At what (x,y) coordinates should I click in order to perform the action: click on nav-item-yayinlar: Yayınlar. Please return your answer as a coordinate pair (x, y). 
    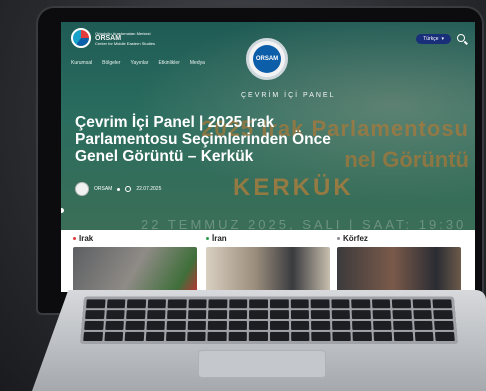
    Looking at the image, I should click on (139, 63).